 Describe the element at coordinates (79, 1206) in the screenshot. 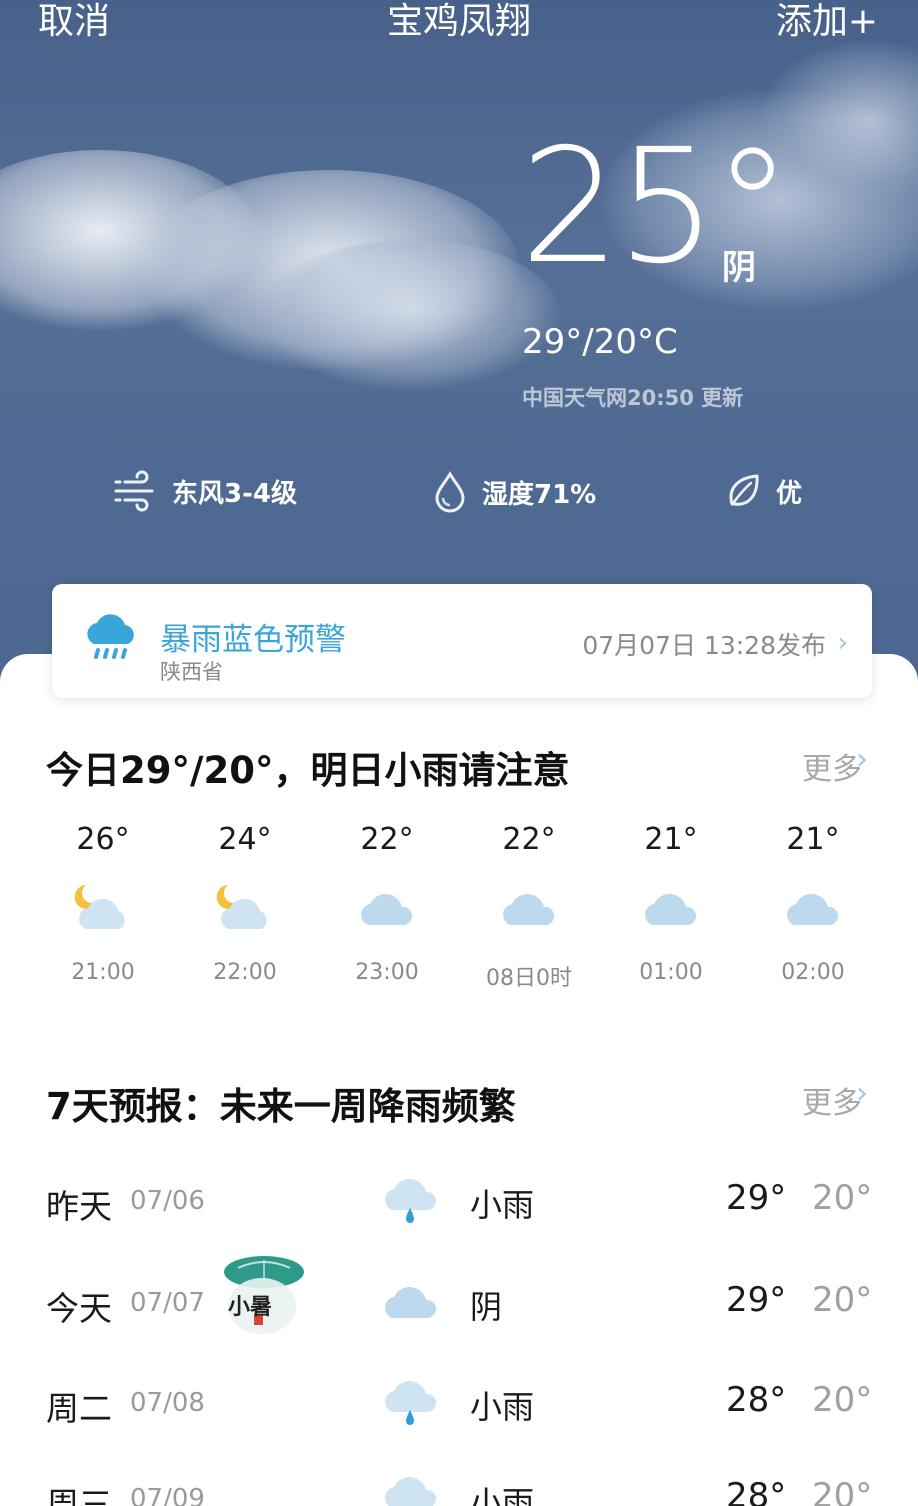

I see `day-name: 昨天` at that location.